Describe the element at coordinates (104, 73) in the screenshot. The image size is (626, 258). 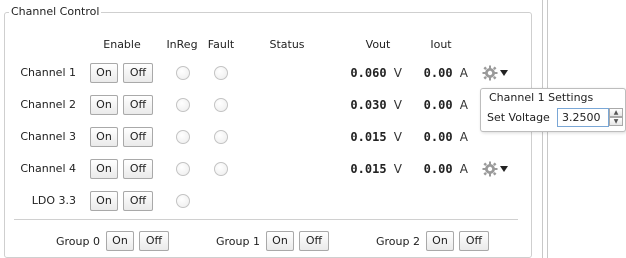
I see `channel-1-on-button: On` at that location.